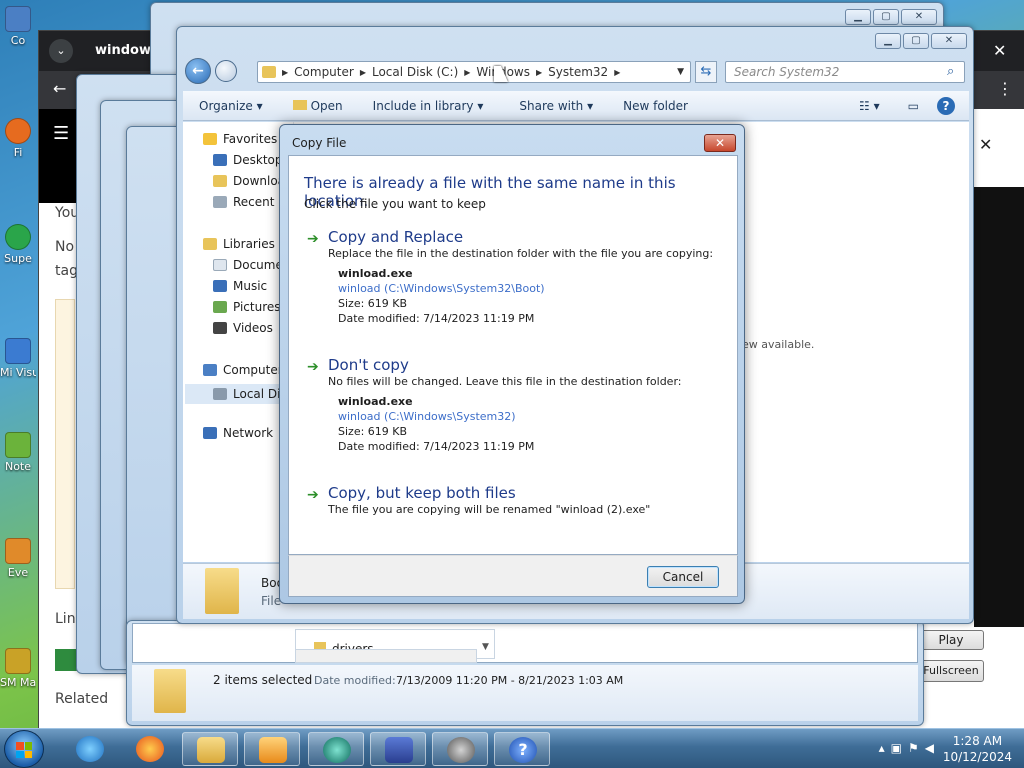  What do you see at coordinates (220, 265) in the screenshot?
I see `documents-icon` at bounding box center [220, 265].